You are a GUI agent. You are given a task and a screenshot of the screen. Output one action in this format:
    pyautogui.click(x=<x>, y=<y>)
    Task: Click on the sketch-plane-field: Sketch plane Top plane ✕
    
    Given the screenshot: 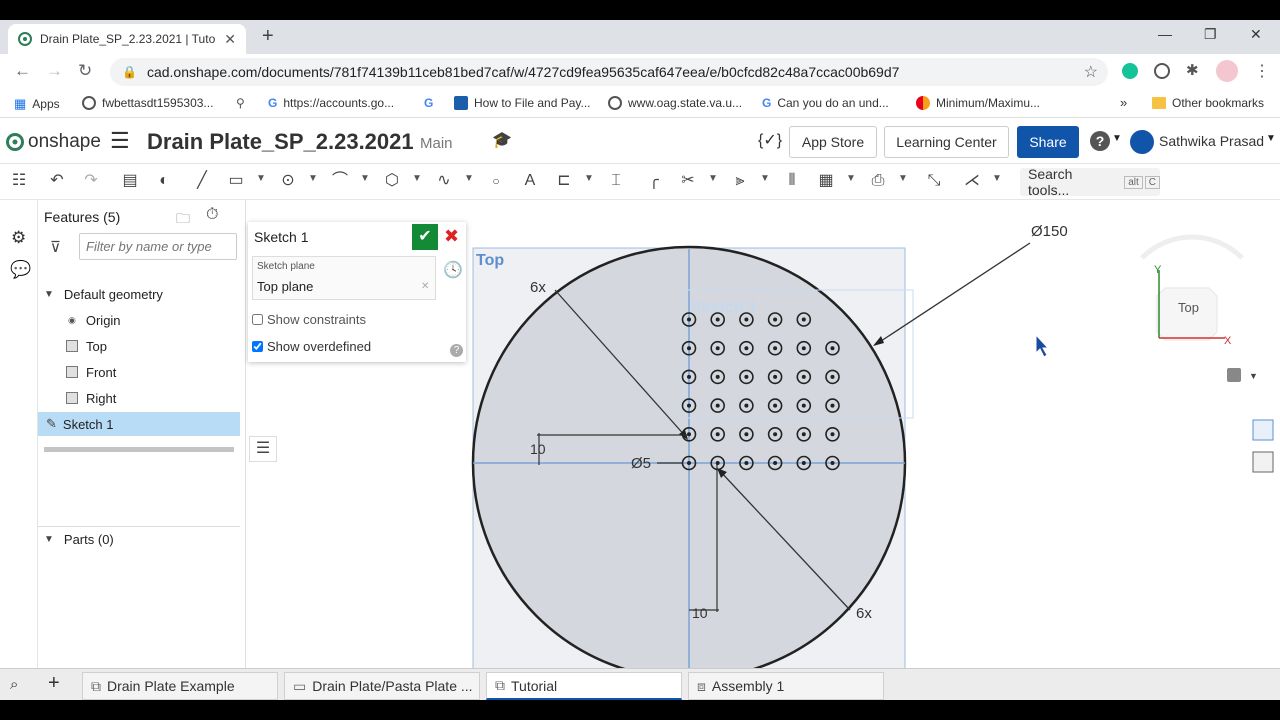 What is the action you would take?
    pyautogui.click(x=344, y=278)
    